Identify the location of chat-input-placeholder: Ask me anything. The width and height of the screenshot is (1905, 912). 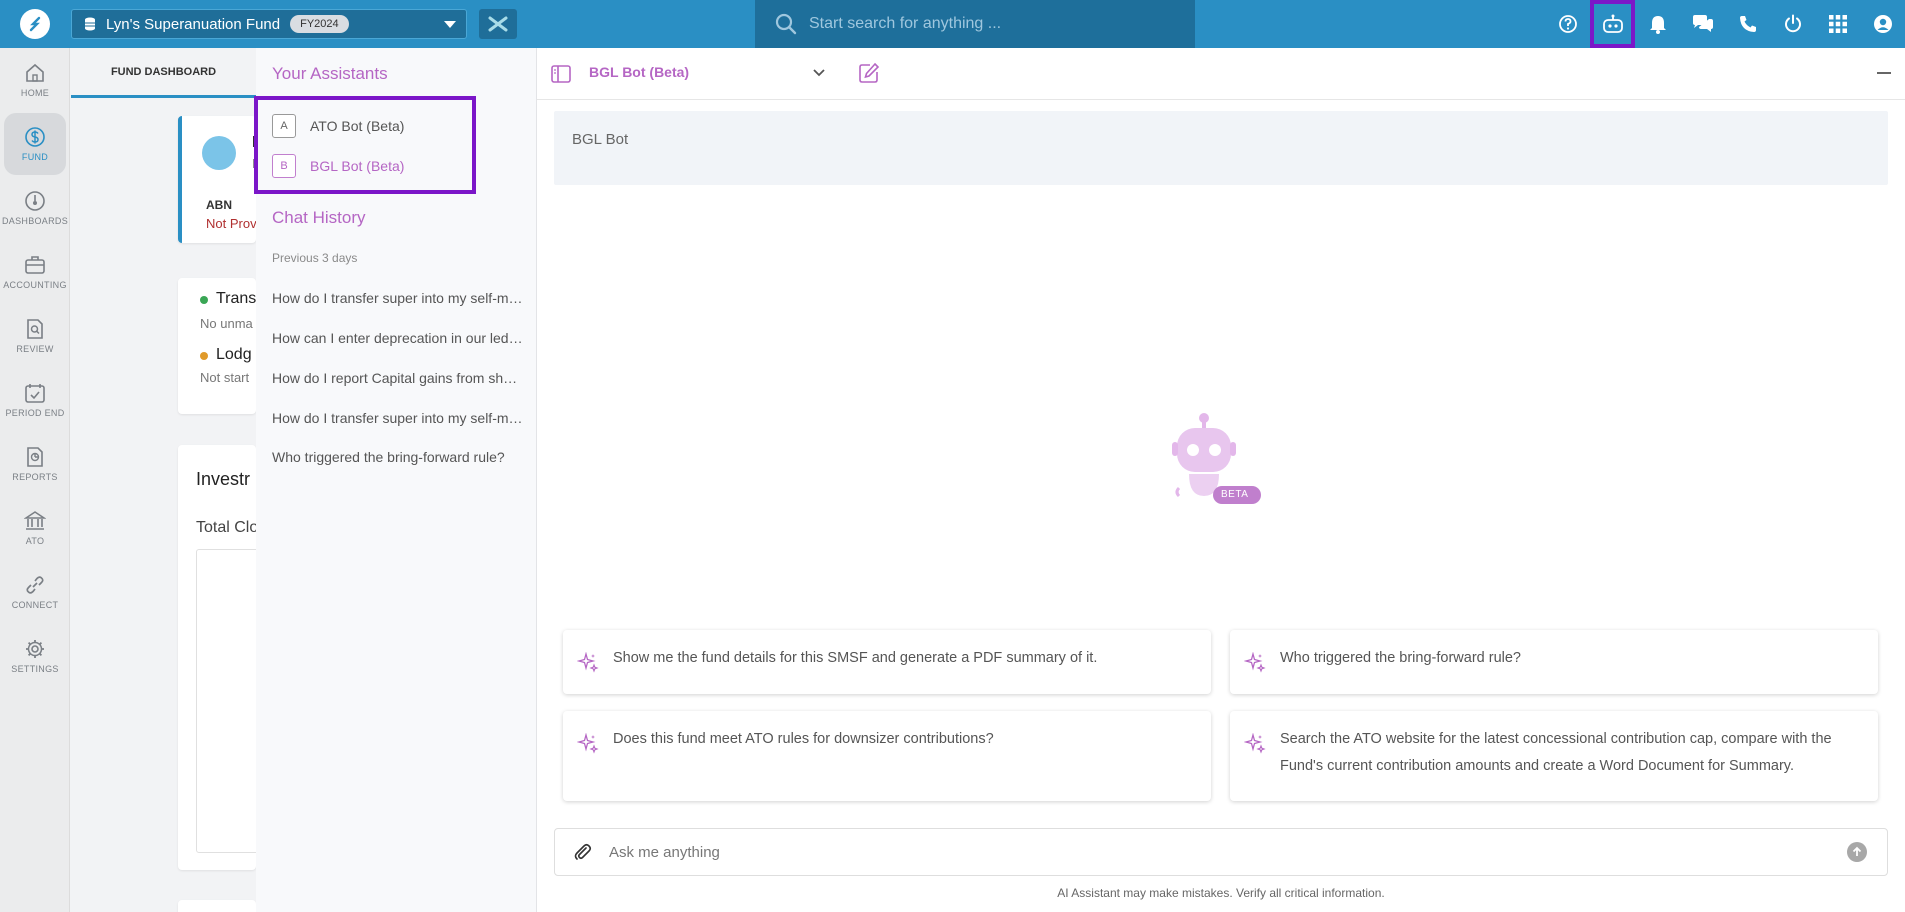
(664, 852).